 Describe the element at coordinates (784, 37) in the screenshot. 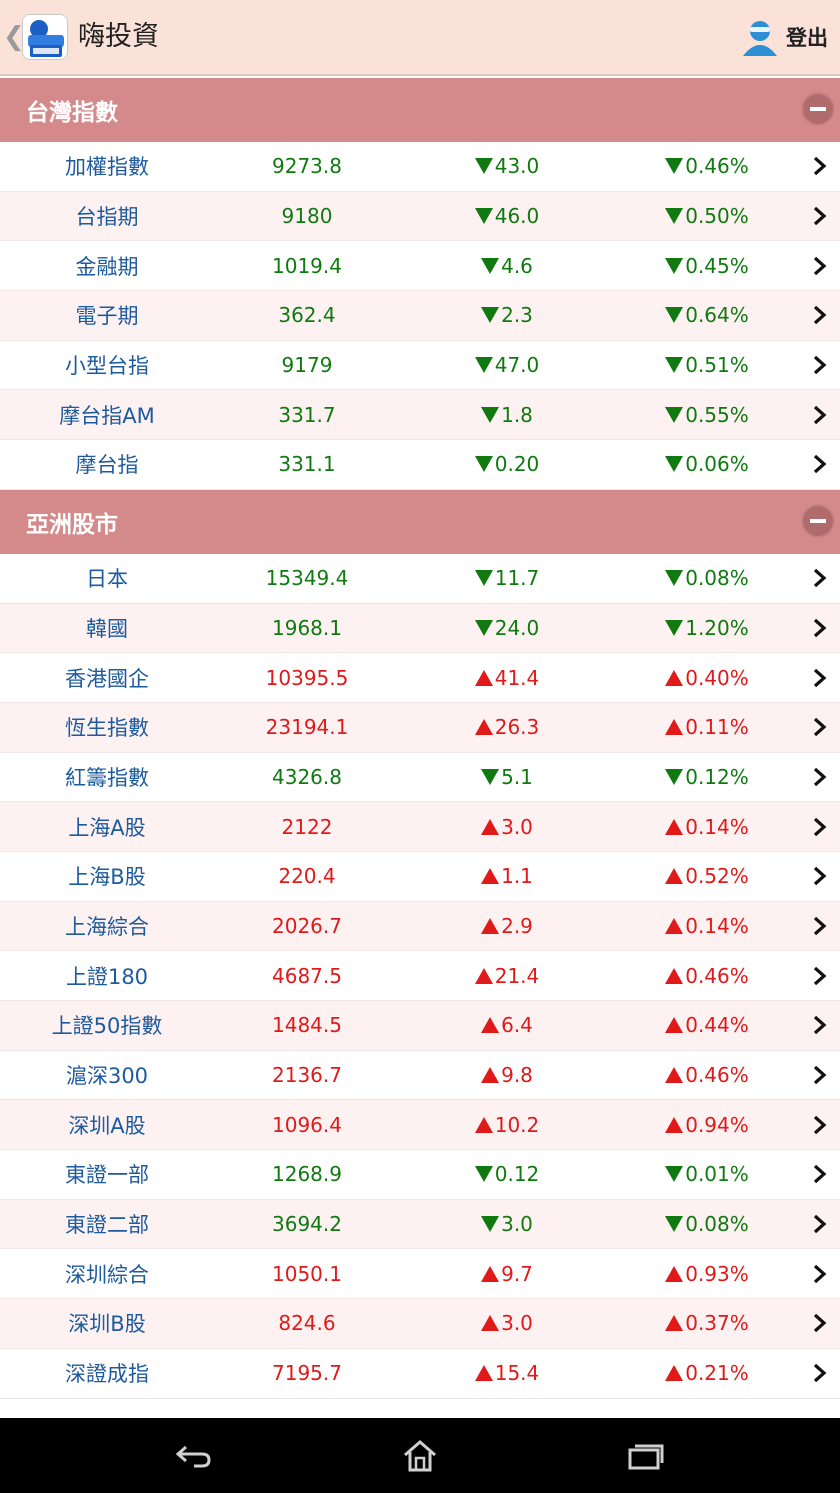

I see `logout-button: 登出` at that location.